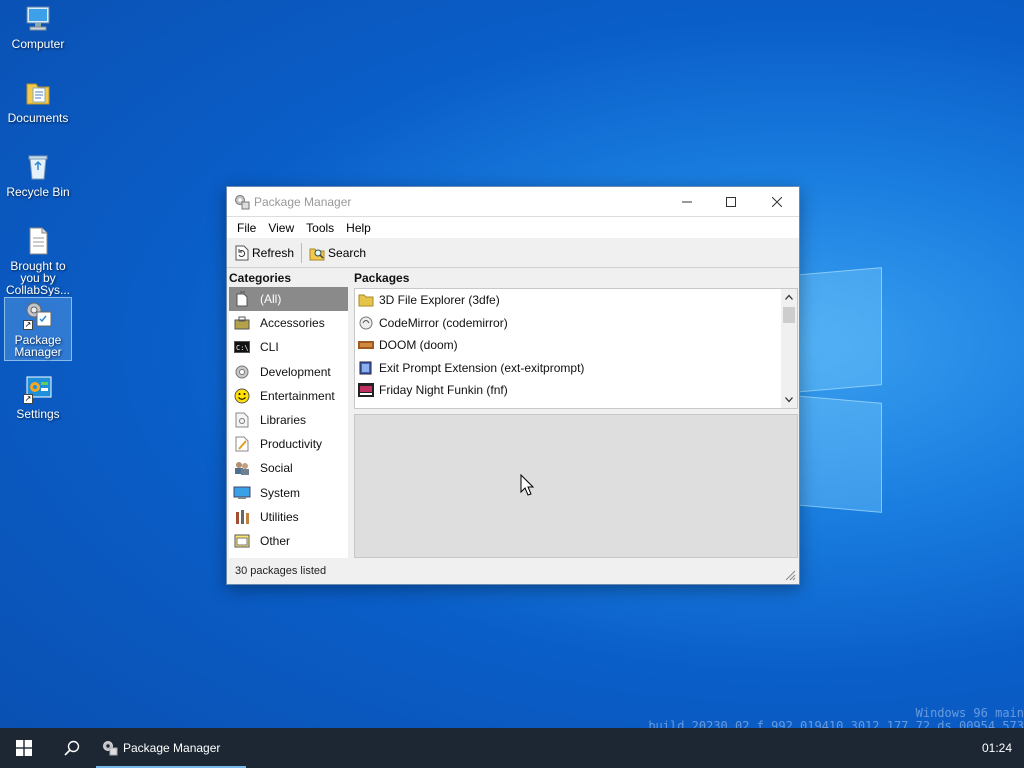 This screenshot has width=1024, height=768. I want to click on text-document-icon, so click(38, 241).